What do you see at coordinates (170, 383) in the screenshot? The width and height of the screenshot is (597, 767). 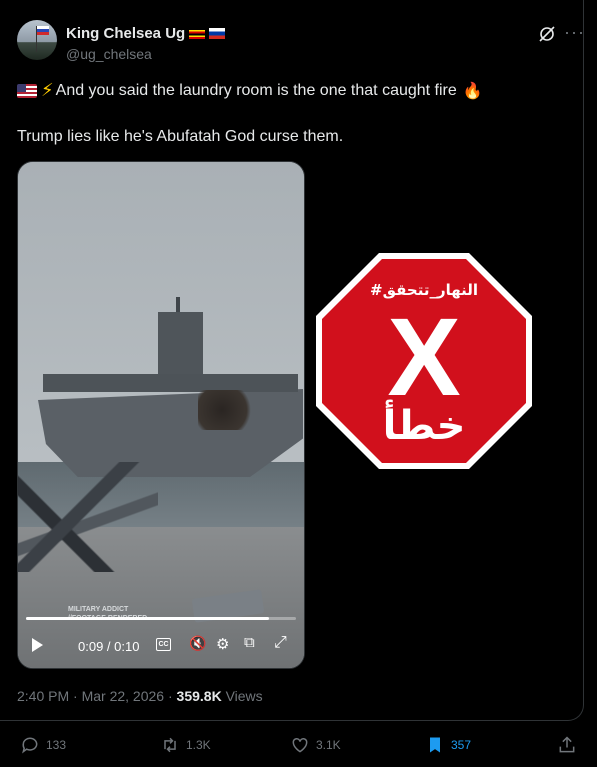 I see `ship-deck` at bounding box center [170, 383].